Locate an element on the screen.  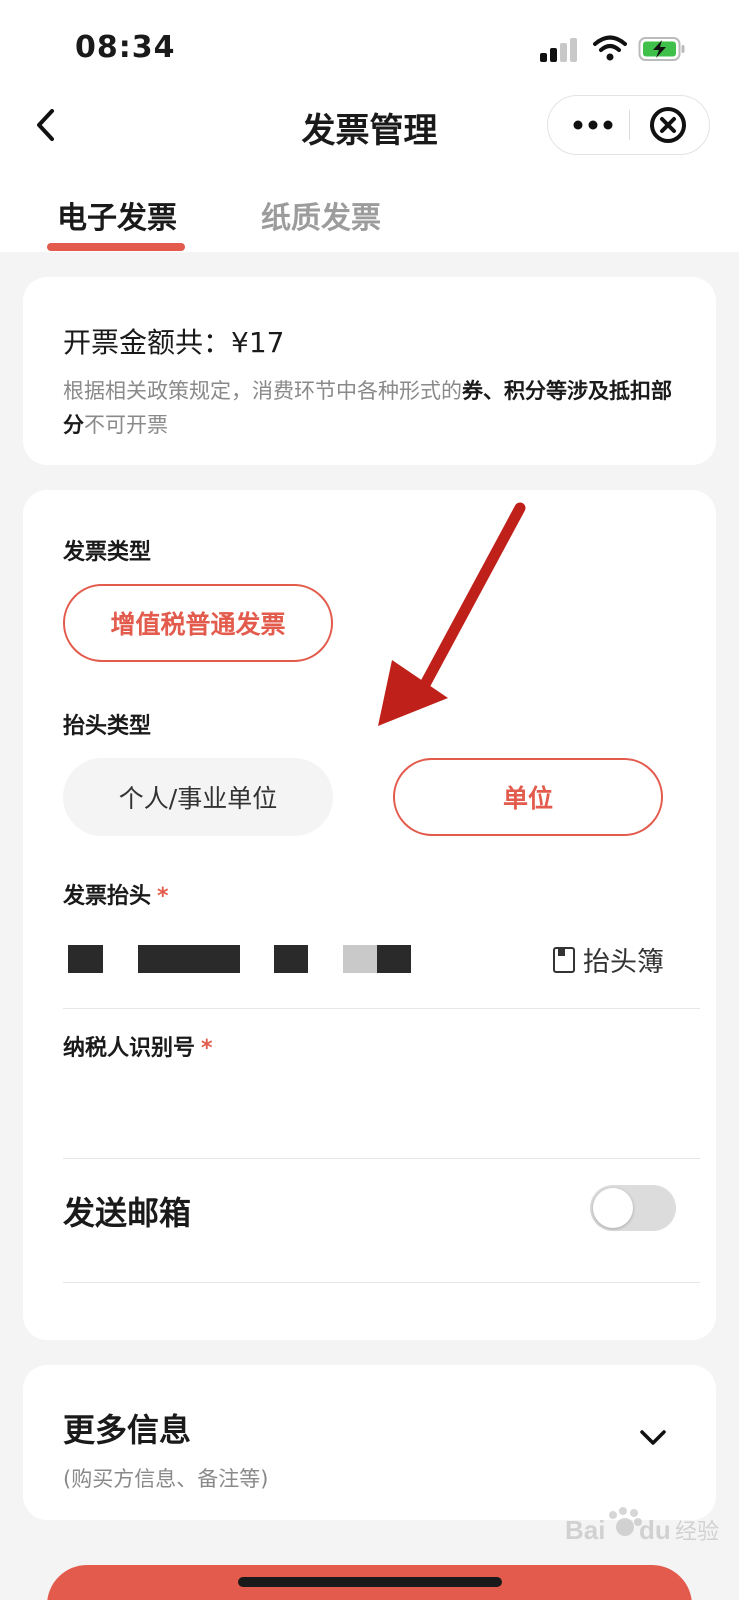
status-time: 08:34 is located at coordinates (125, 47).